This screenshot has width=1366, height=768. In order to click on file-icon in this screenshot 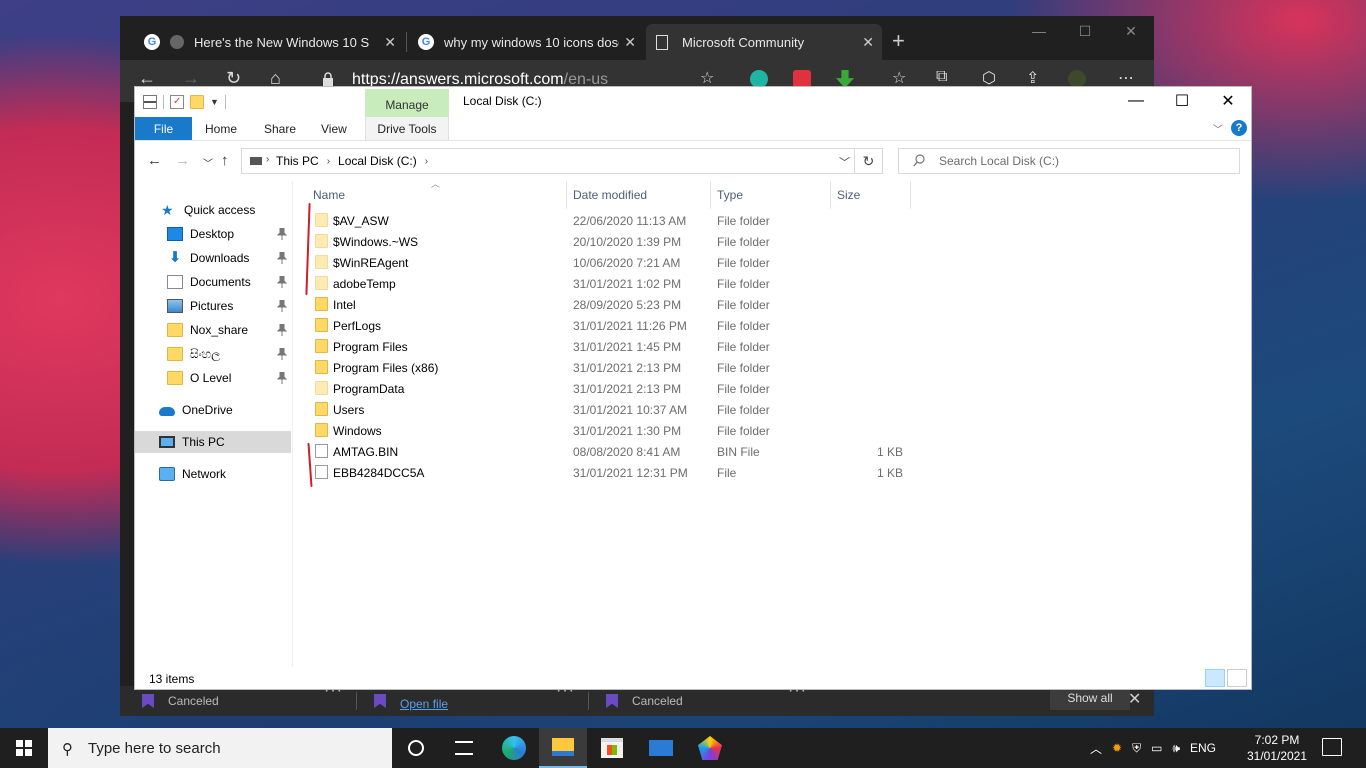, I will do `click(321, 472)`.